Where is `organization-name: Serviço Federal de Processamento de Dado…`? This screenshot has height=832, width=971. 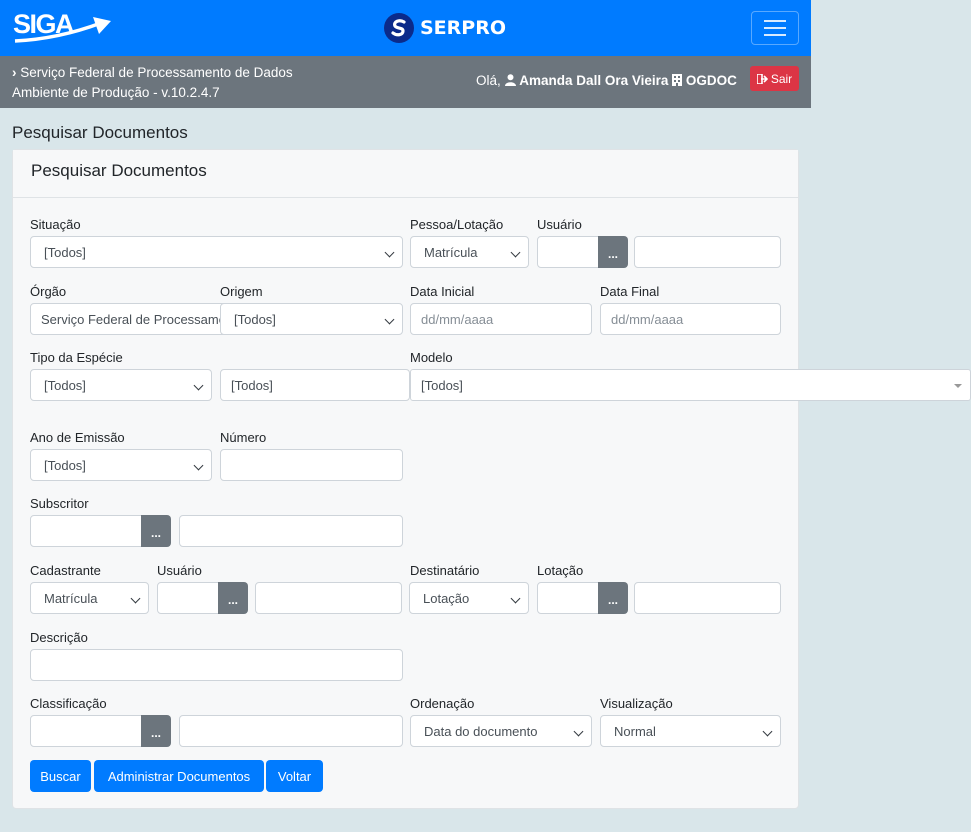
organization-name: Serviço Federal de Processamento de Dado… is located at coordinates (156, 72).